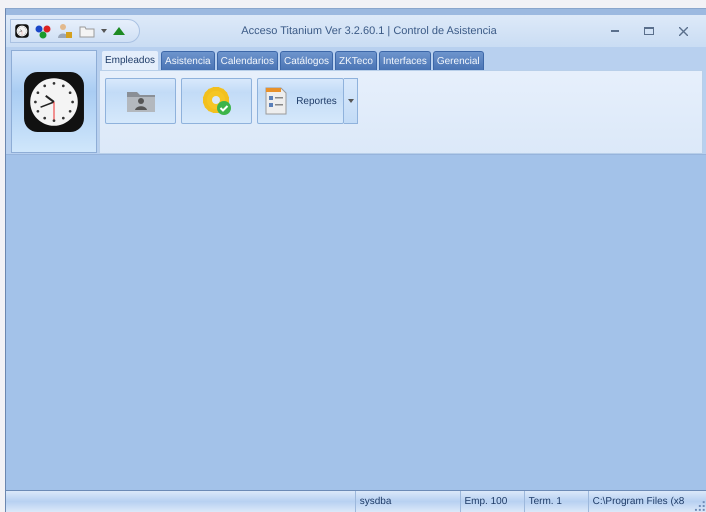 The width and height of the screenshot is (706, 512). What do you see at coordinates (247, 60) in the screenshot?
I see `ribbon-tab: Calendarios` at bounding box center [247, 60].